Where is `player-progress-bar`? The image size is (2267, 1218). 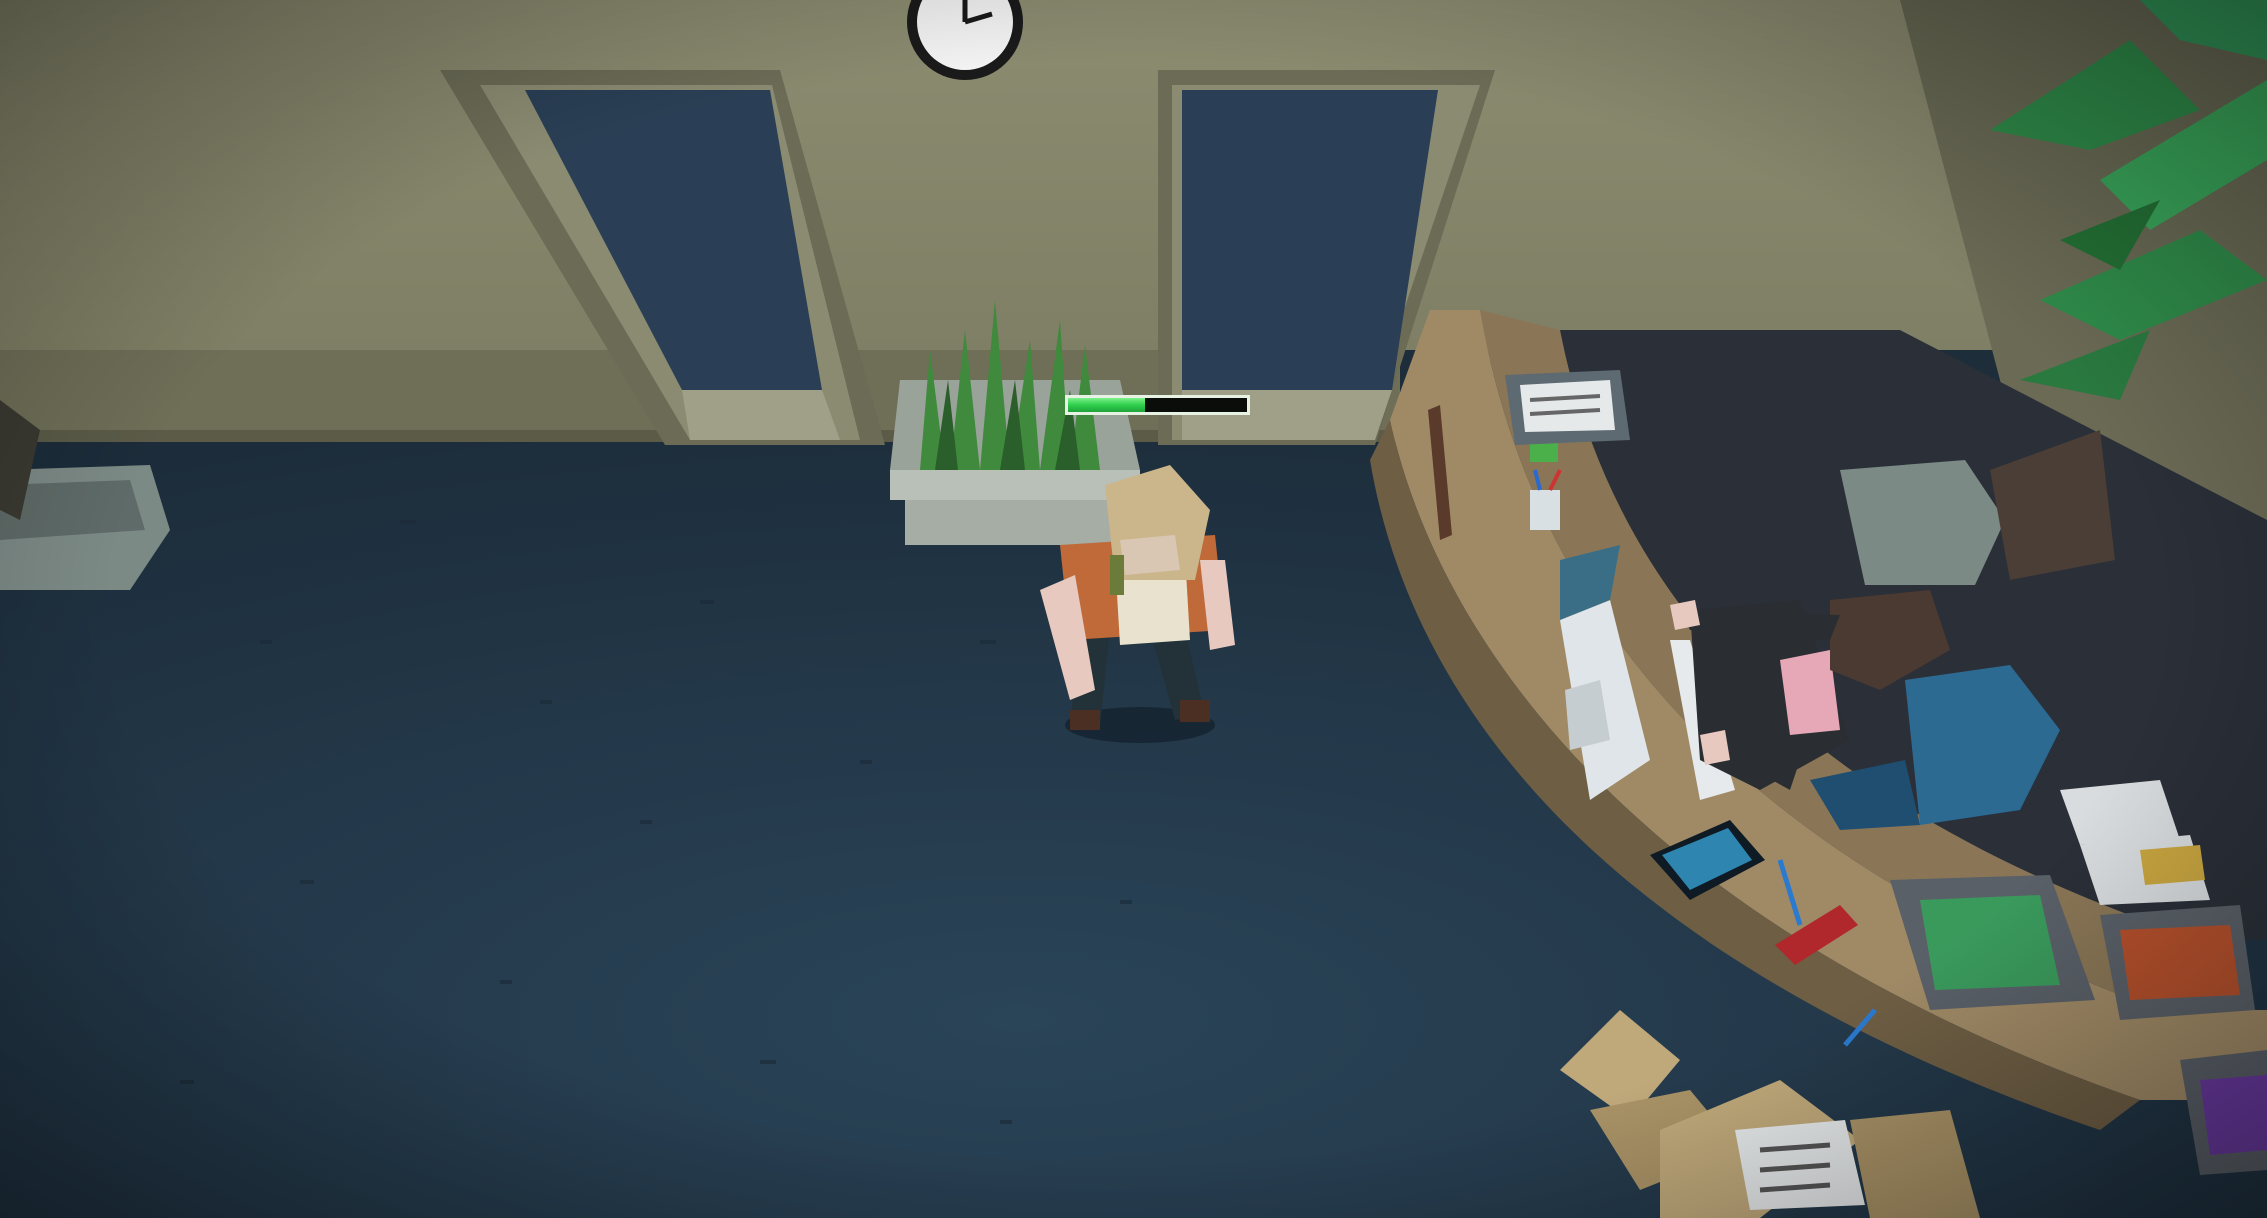 player-progress-bar is located at coordinates (1157, 405).